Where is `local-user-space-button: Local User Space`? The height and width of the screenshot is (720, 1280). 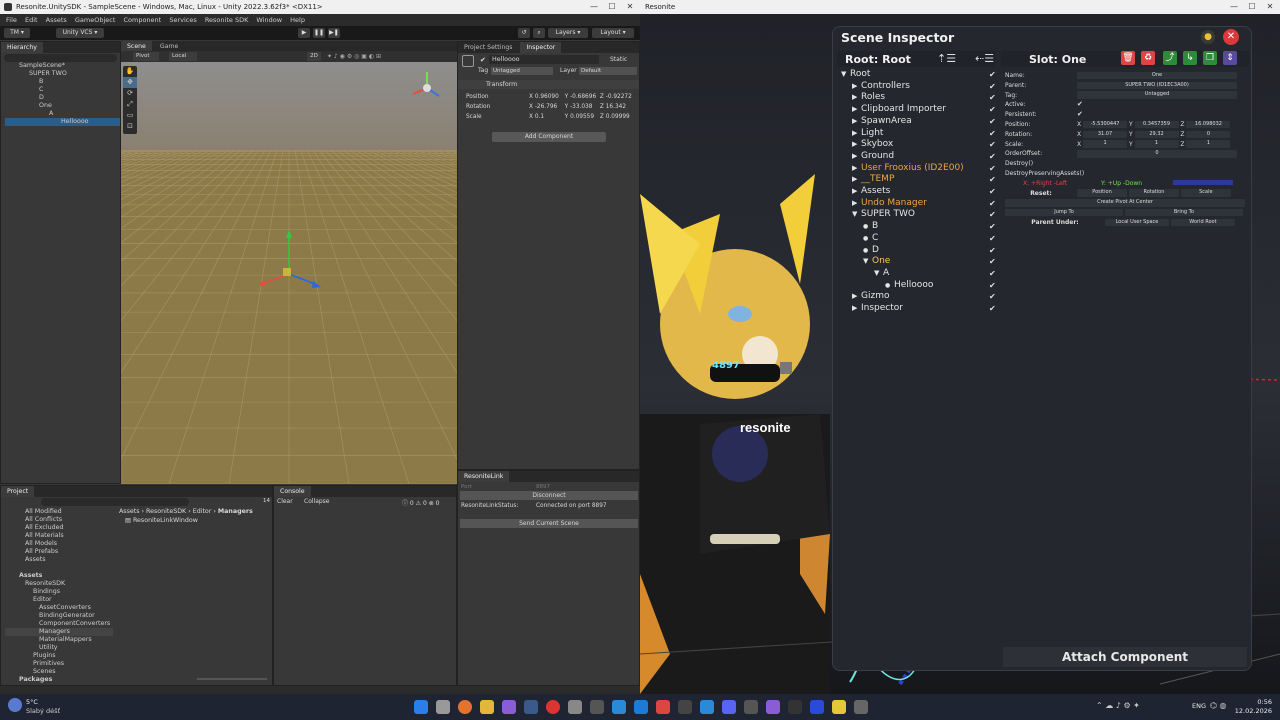
local-user-space-button: Local User Space is located at coordinates (1137, 222).